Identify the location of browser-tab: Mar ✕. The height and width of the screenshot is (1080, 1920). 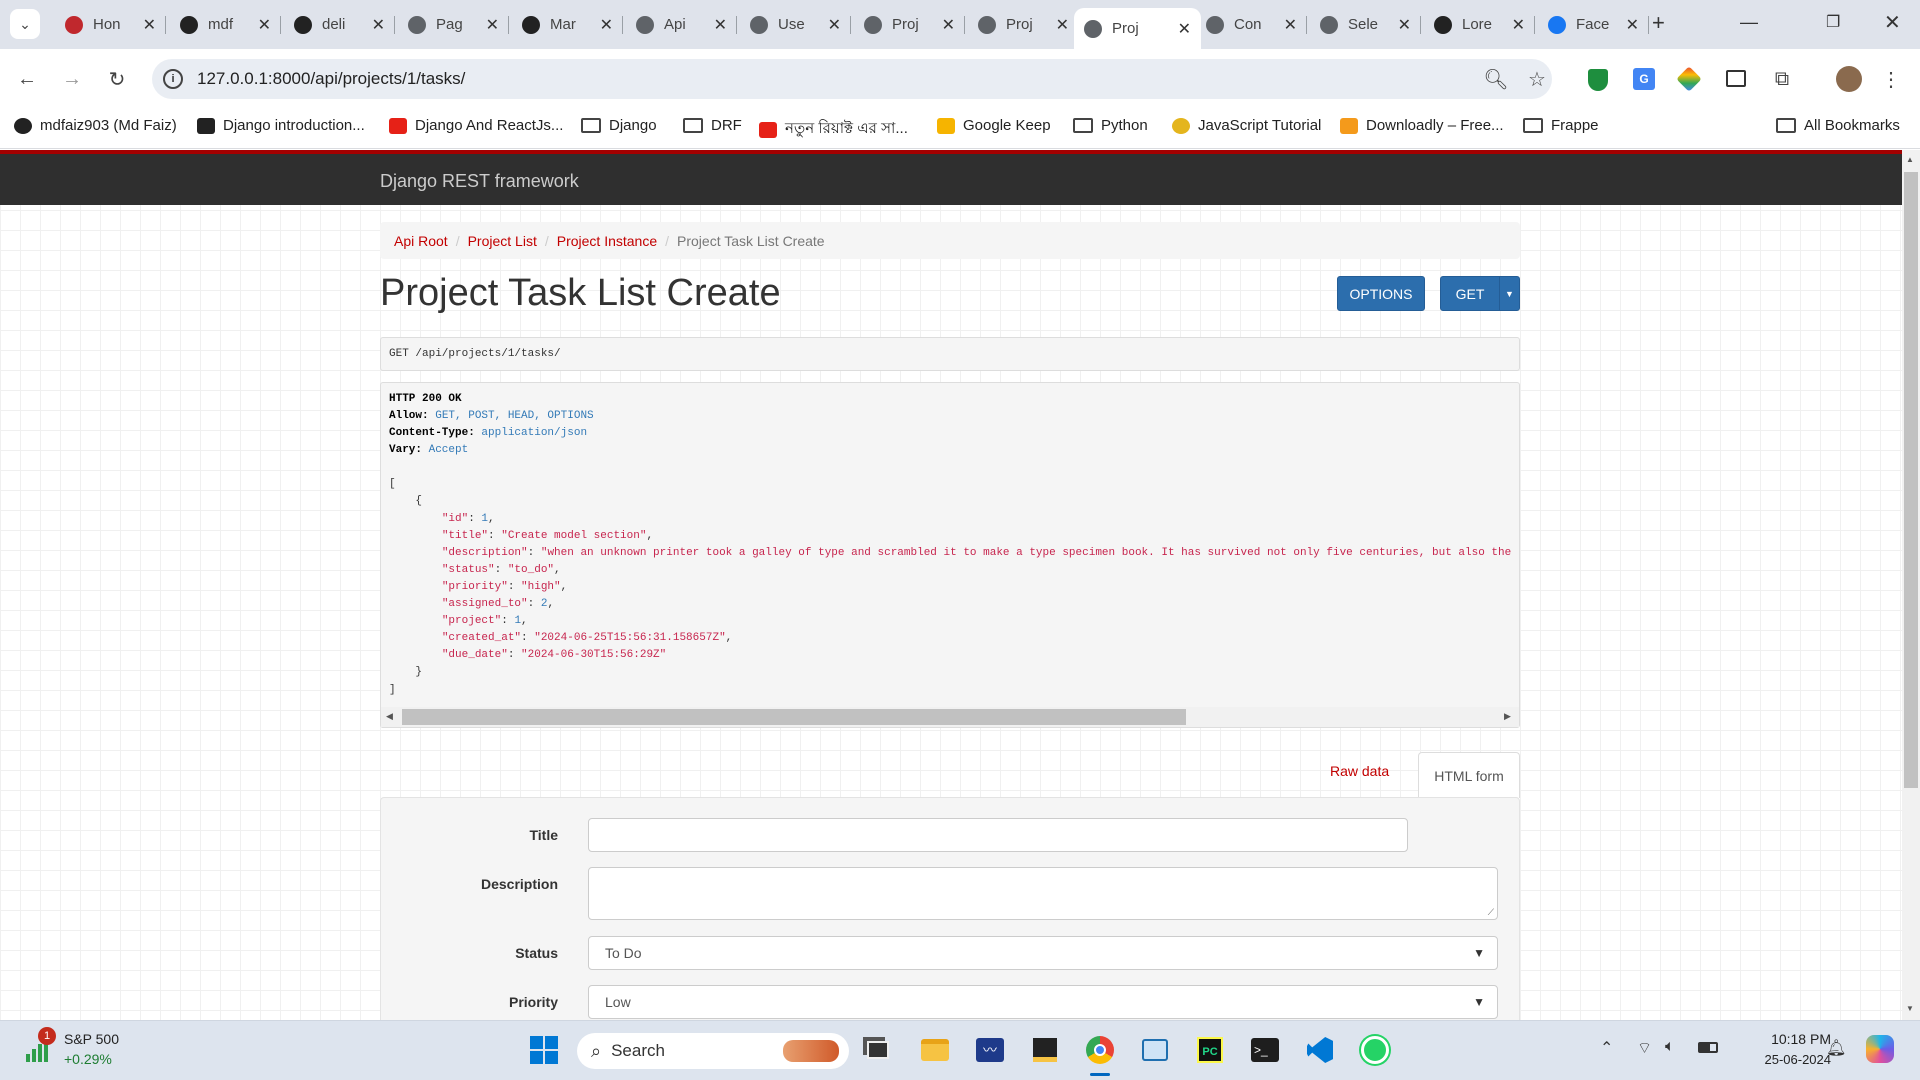
(567, 24).